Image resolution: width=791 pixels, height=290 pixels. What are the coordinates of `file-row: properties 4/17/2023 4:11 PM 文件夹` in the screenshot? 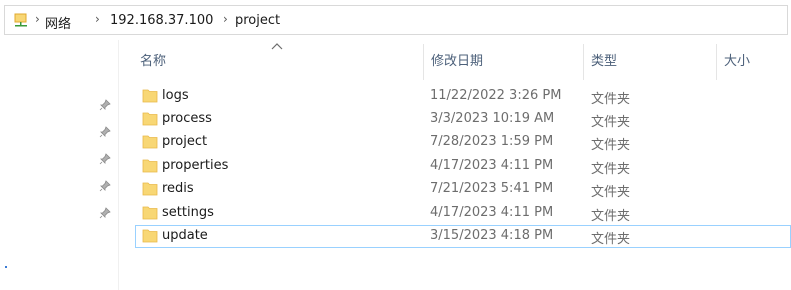 It's located at (463, 166).